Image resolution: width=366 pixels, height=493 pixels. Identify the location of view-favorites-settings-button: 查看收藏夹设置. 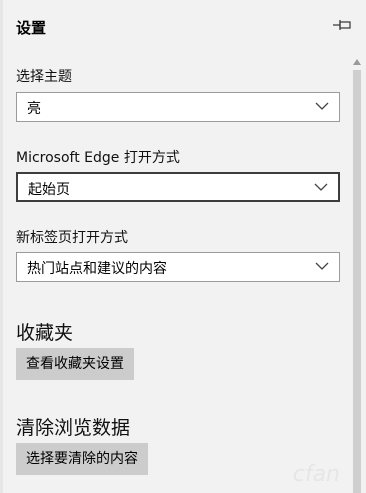
(75, 364).